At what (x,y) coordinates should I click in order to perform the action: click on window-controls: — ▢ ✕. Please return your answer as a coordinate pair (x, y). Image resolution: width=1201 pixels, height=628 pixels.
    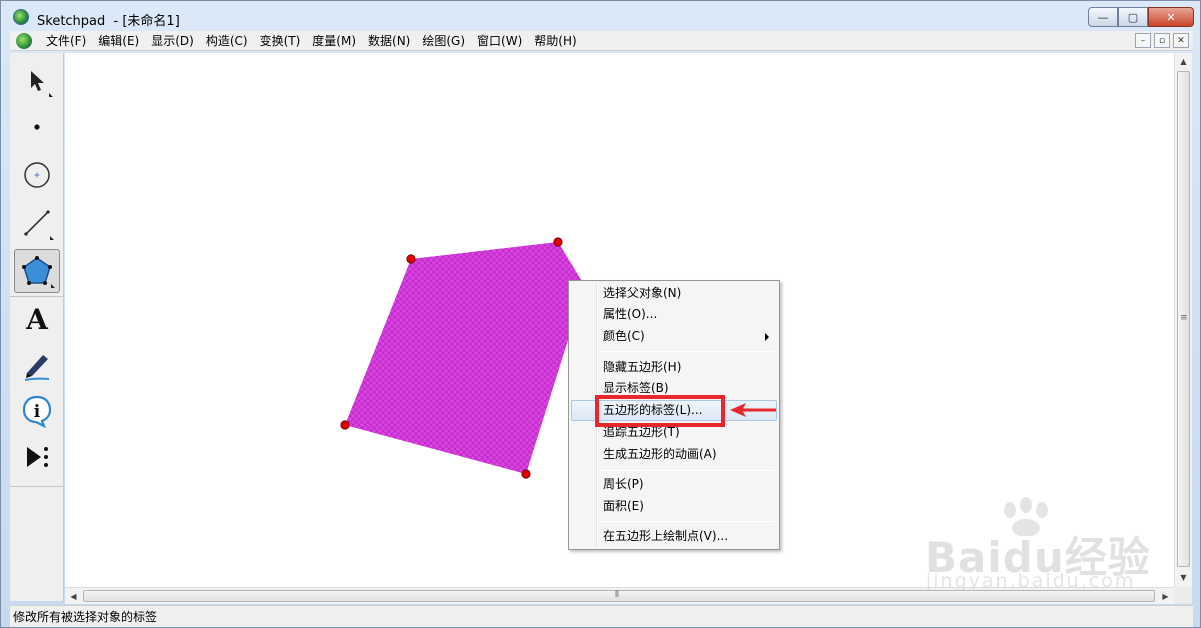
    Looking at the image, I should click on (1141, 17).